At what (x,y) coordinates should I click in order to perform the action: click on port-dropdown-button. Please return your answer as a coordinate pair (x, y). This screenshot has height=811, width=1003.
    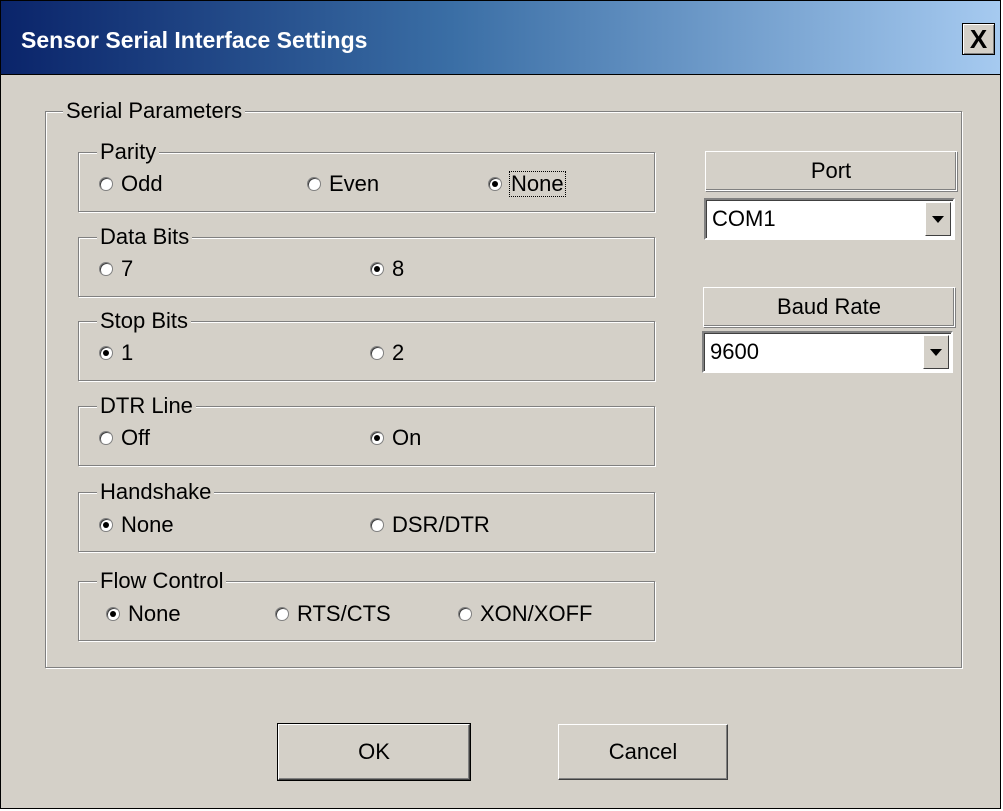
    Looking at the image, I should click on (938, 219).